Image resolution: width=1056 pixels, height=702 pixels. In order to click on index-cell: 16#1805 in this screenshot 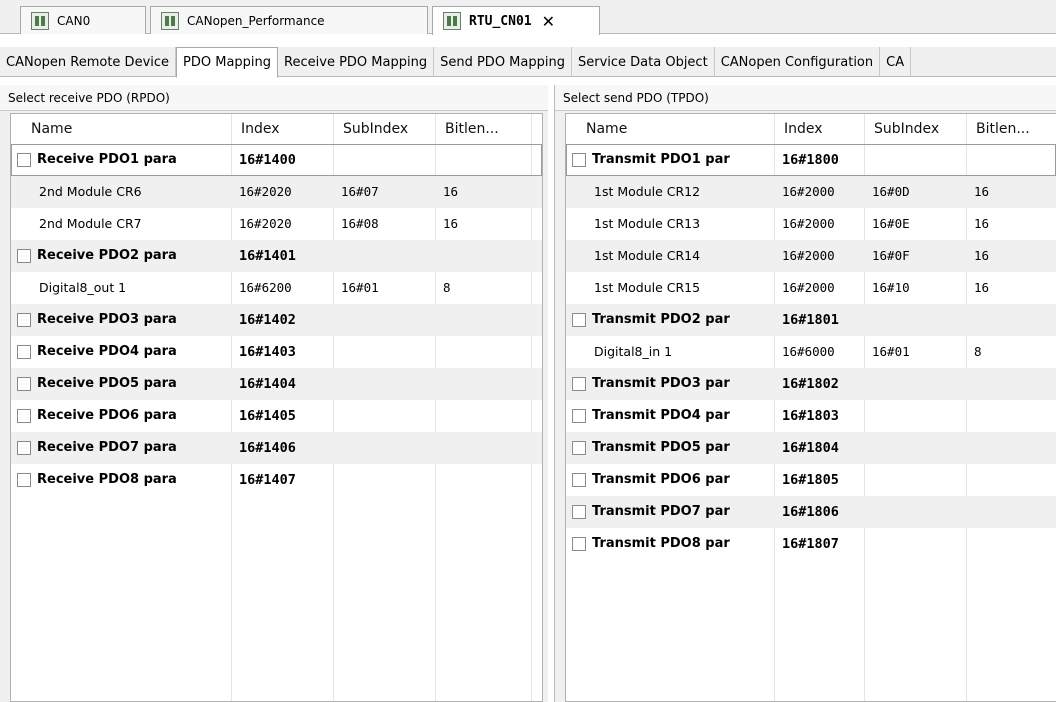, I will do `click(810, 480)`.